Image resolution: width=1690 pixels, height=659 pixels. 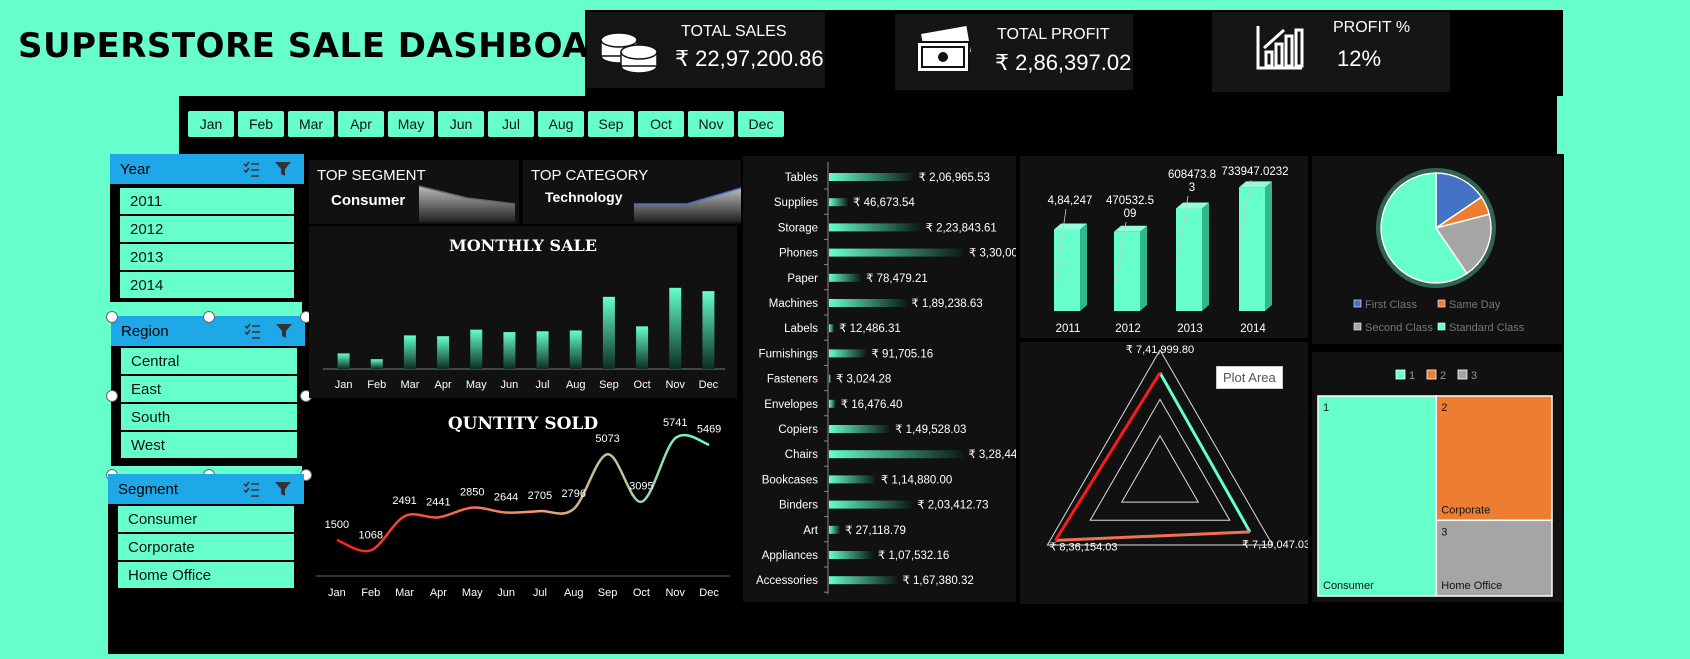 I want to click on data-label: ₹ 7,41,999.80, so click(x=1160, y=350).